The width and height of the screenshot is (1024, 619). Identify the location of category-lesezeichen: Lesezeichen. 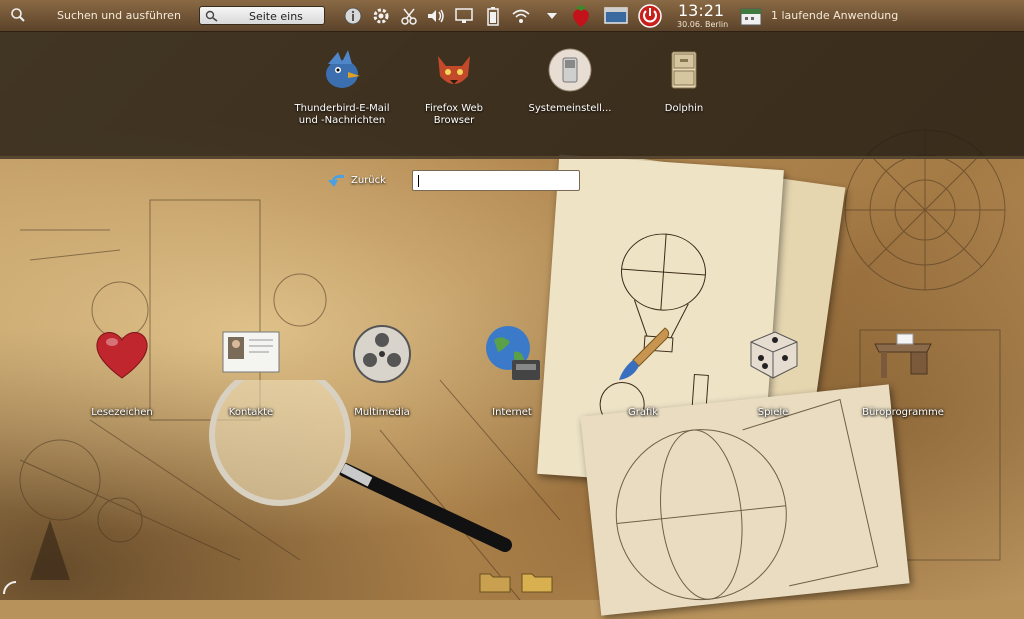
(122, 370).